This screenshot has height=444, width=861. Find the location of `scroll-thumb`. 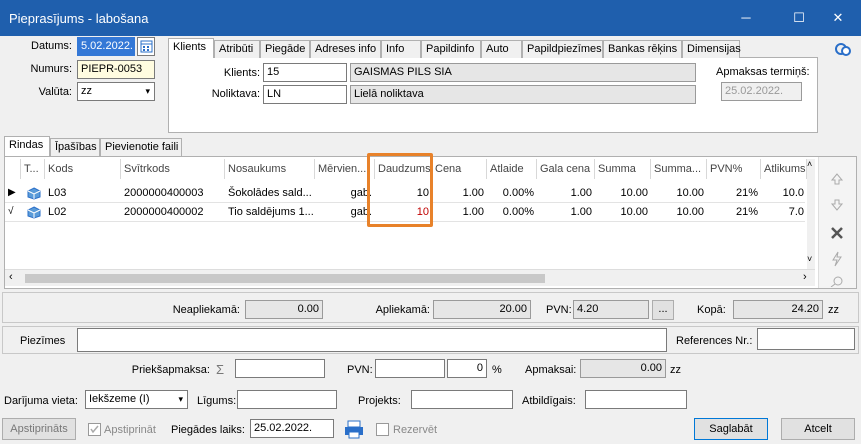

scroll-thumb is located at coordinates (285, 278).